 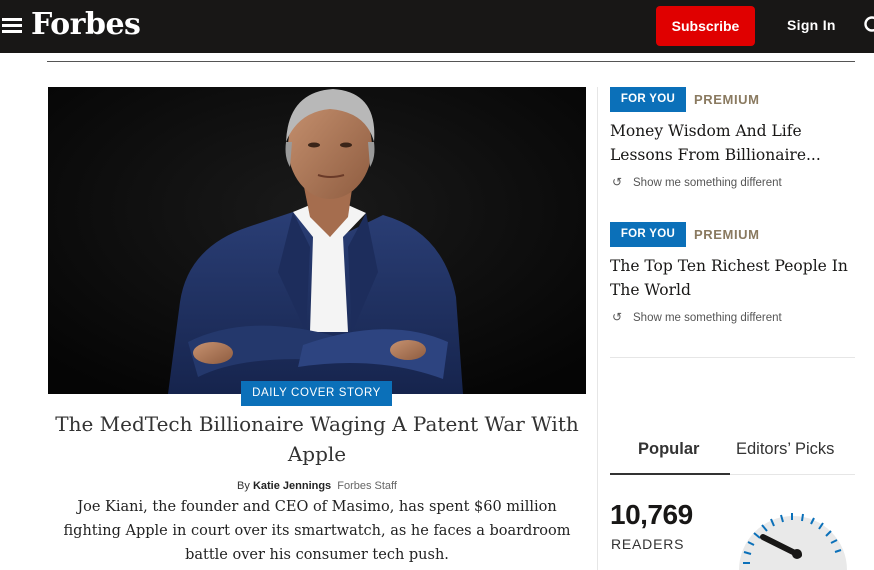 I want to click on daily-cover-story-badge: DAILY COVER STORY, so click(x=316, y=393).